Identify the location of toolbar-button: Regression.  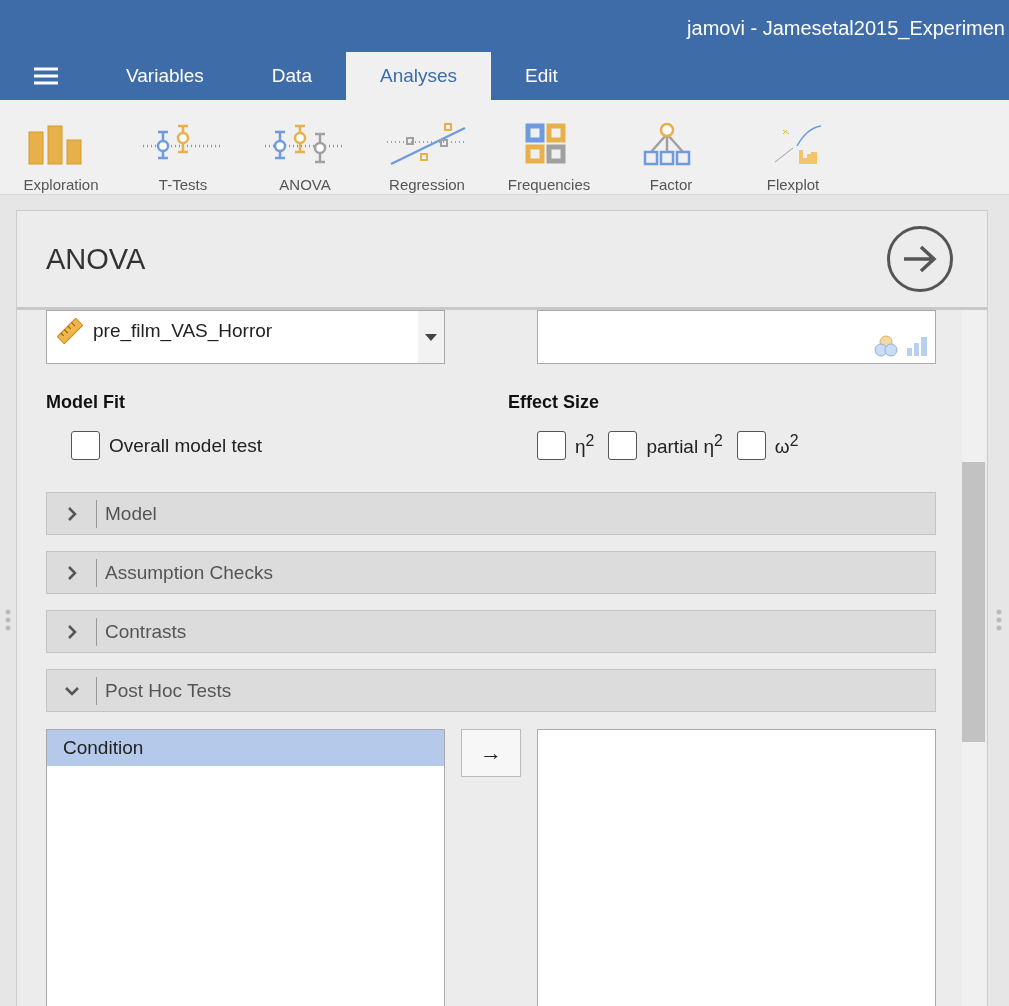
(427, 147).